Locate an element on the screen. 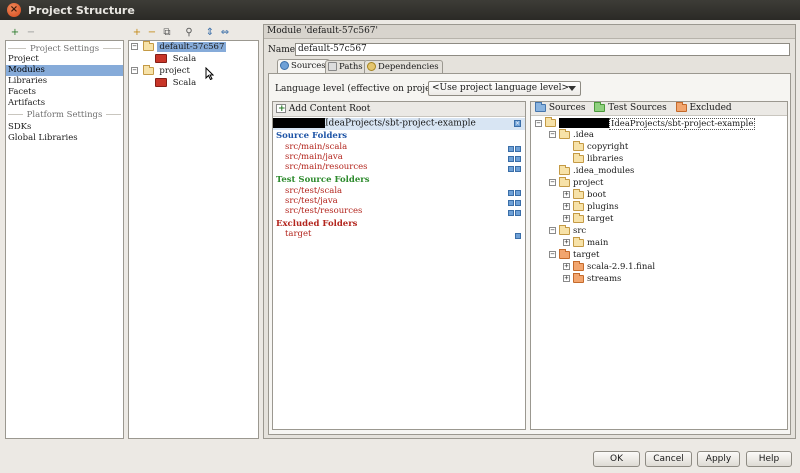 This screenshot has width=800, height=473. ok-button: OK is located at coordinates (616, 459).